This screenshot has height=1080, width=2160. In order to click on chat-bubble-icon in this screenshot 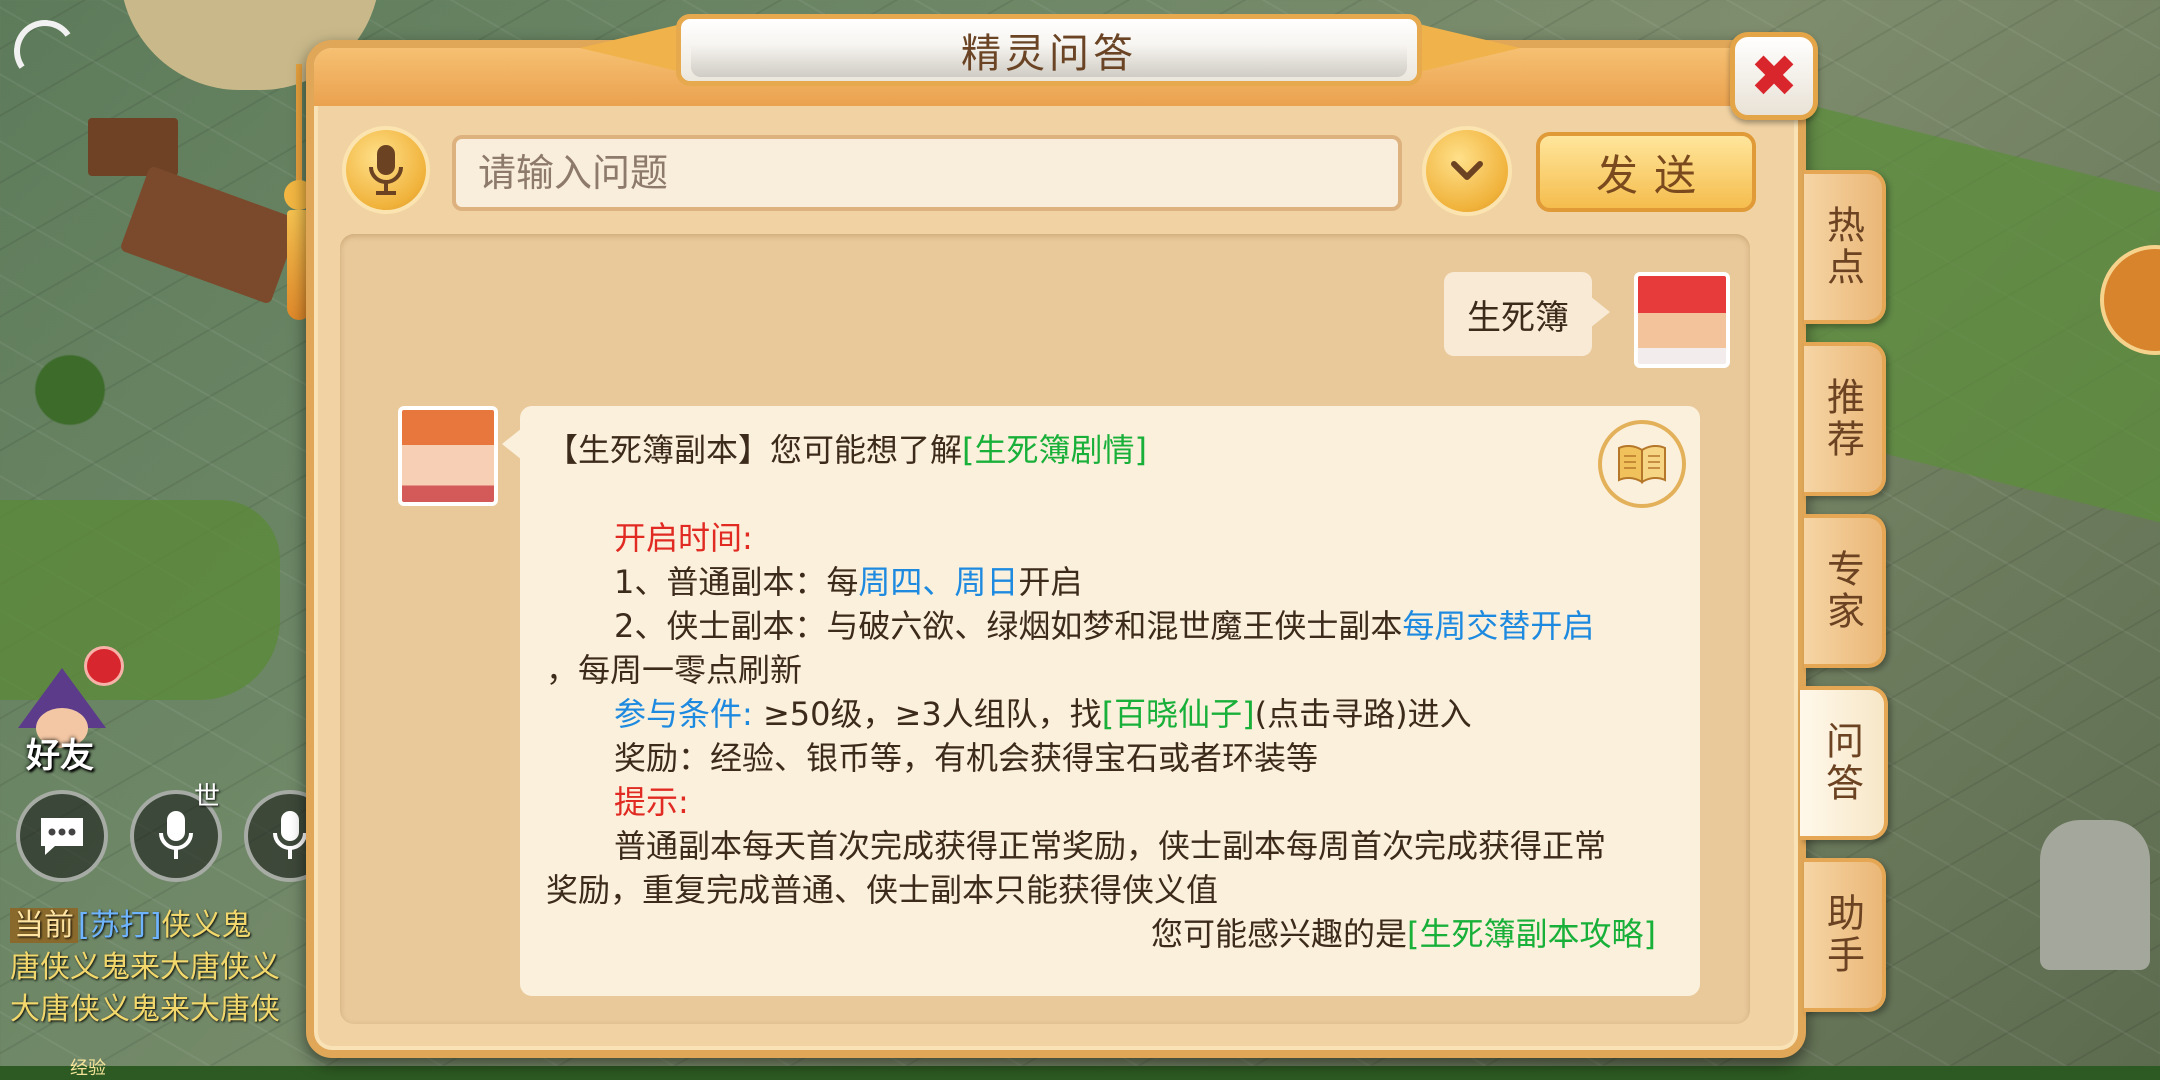, I will do `click(62, 836)`.